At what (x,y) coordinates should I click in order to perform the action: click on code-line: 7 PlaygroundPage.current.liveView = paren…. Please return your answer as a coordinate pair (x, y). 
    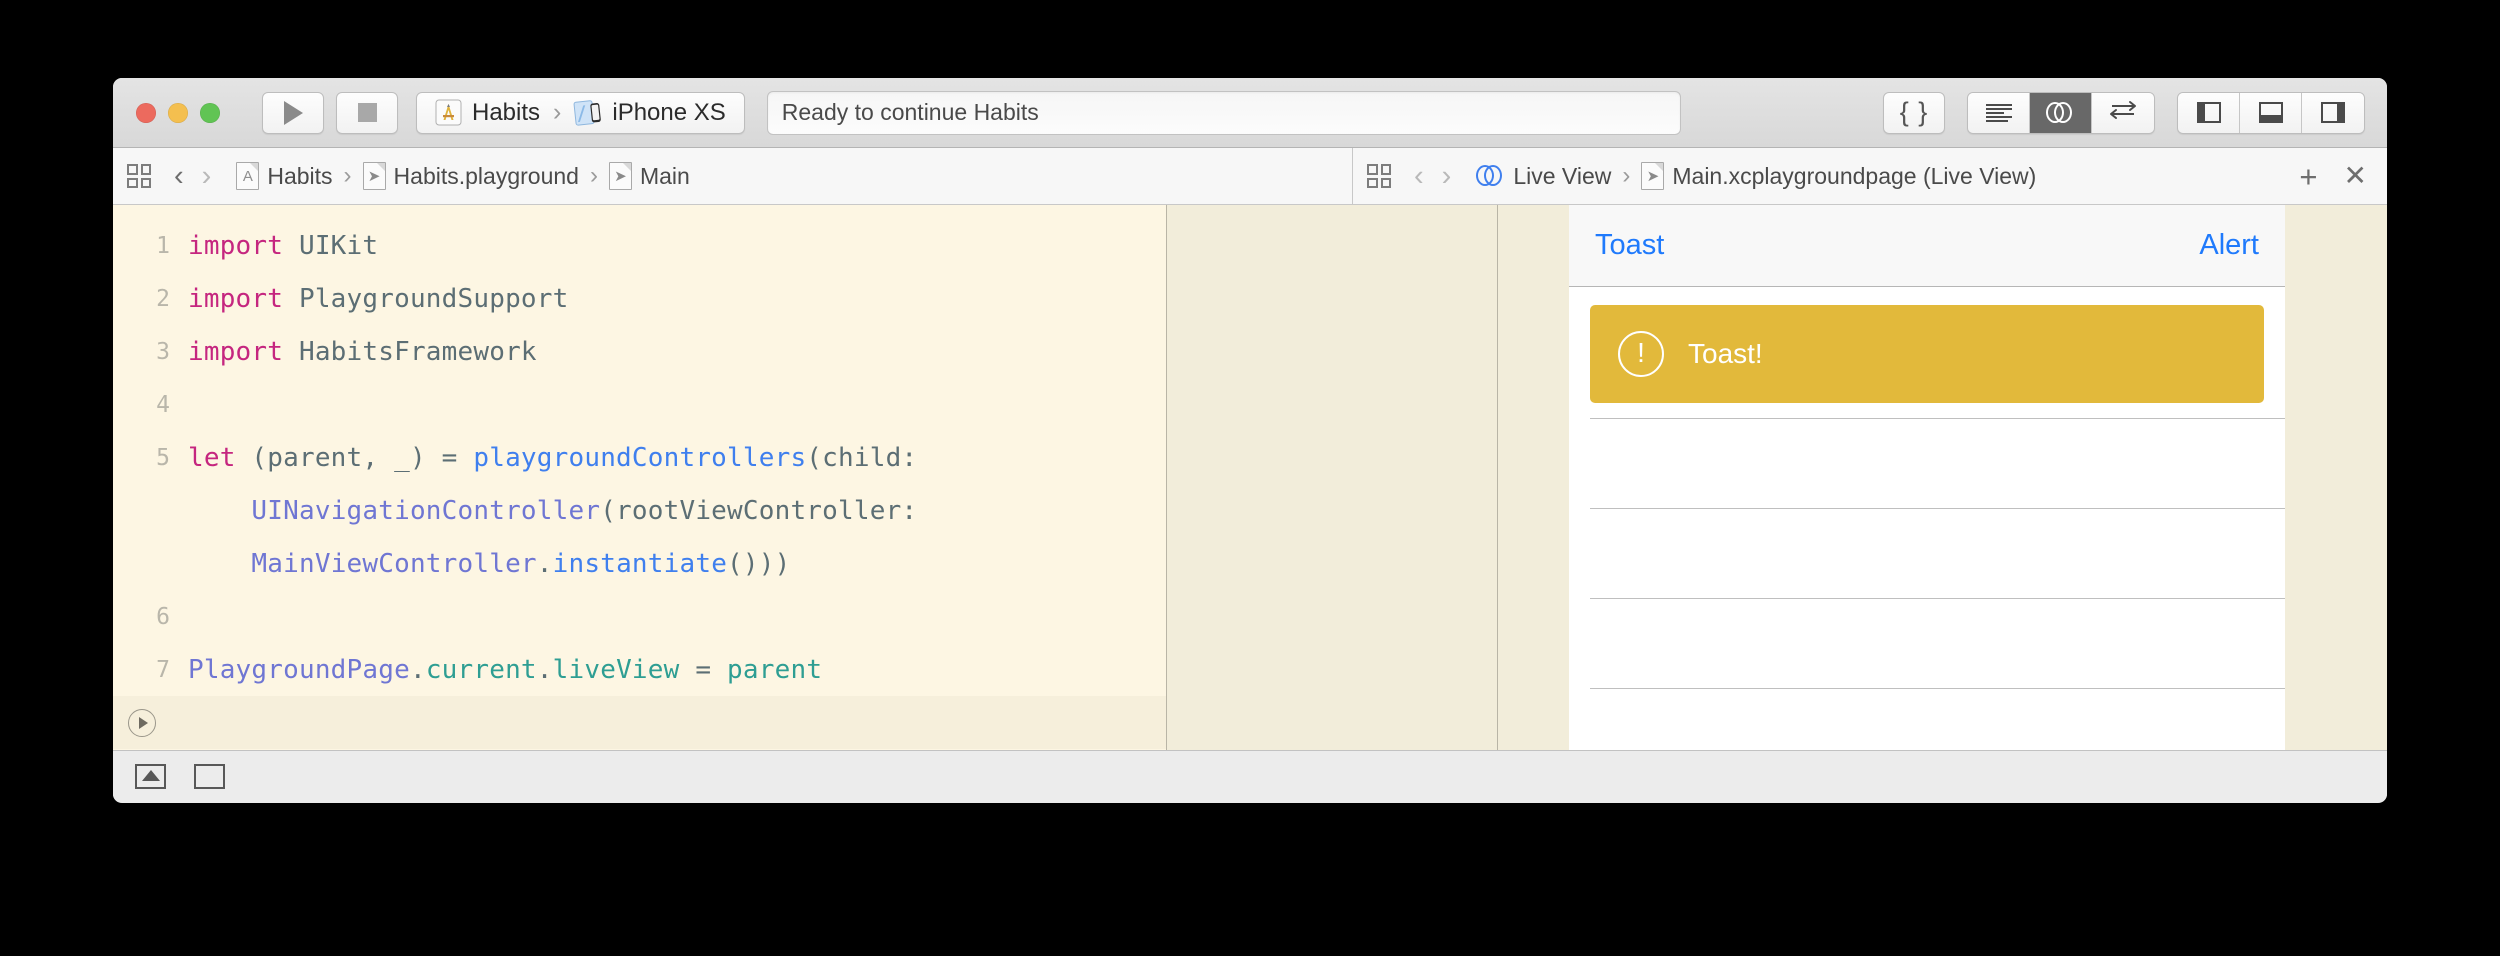
    Looking at the image, I should click on (639, 669).